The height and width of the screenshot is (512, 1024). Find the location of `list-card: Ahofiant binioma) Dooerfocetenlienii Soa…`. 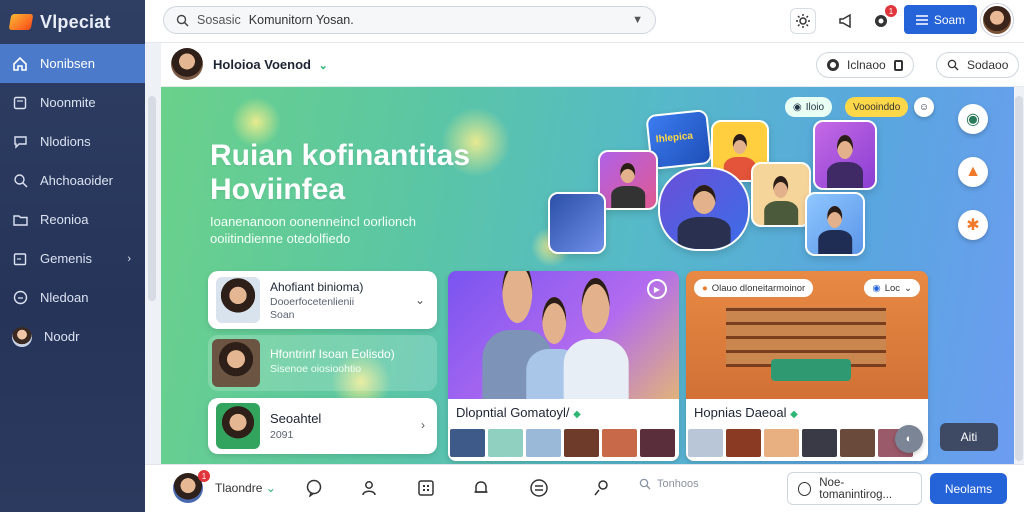

list-card: Ahofiant binioma) Dooerfocetenlienii Soa… is located at coordinates (322, 300).